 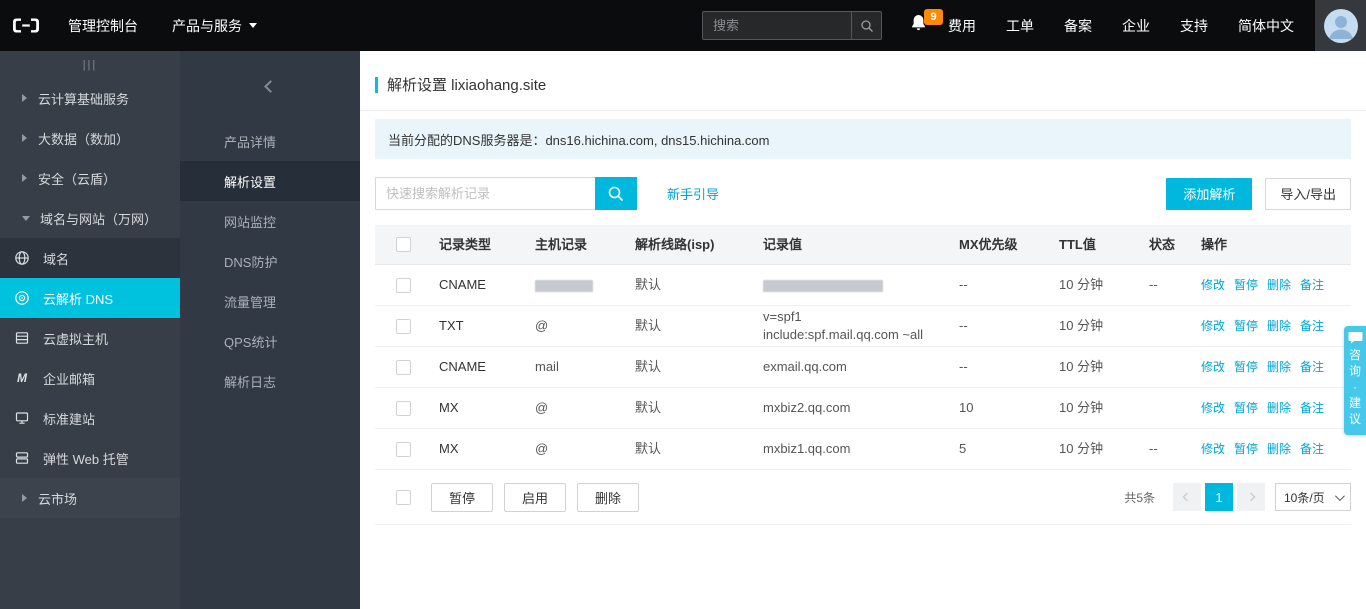 I want to click on sidebar-item-label: 云解析 DNS, so click(x=78, y=299).